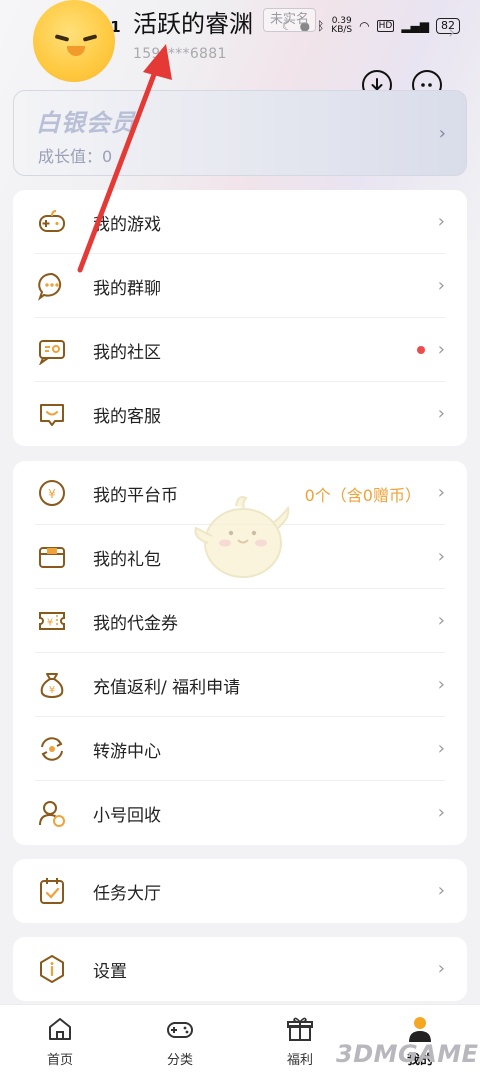 This screenshot has width=480, height=1073. What do you see at coordinates (76, 51) in the screenshot?
I see `avatar-beak` at bounding box center [76, 51].